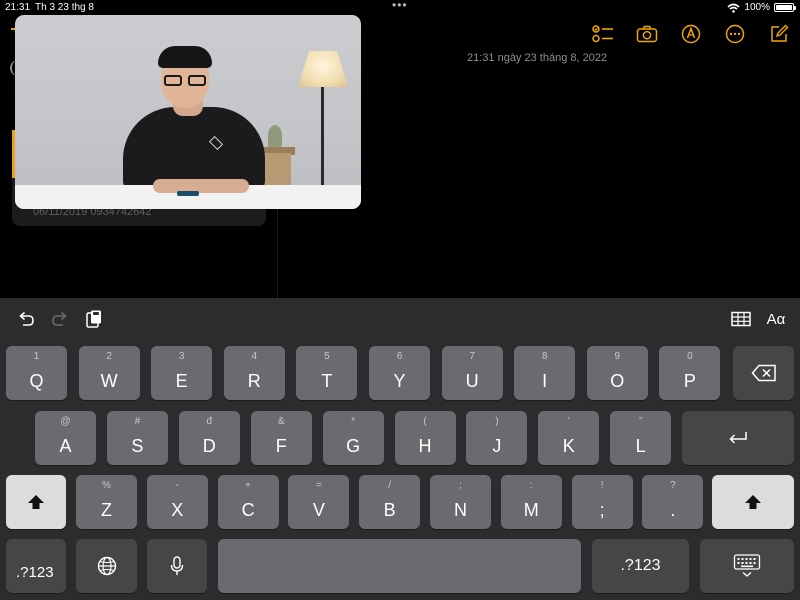 The height and width of the screenshot is (600, 800). I want to click on key-8: ’ K, so click(569, 438).